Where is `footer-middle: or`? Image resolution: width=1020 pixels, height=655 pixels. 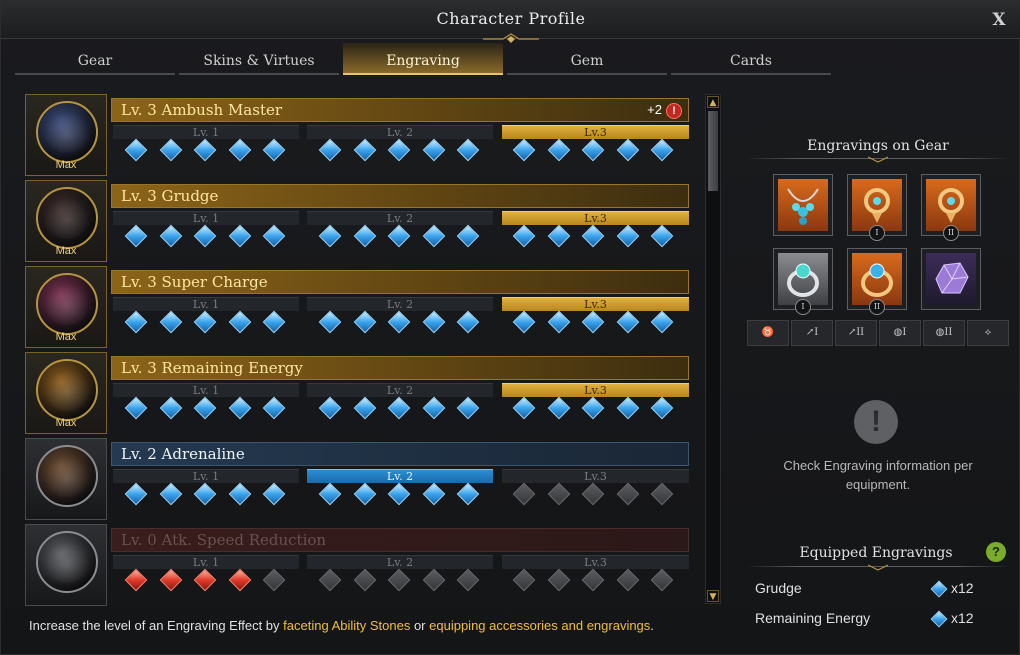
footer-middle: or is located at coordinates (420, 625).